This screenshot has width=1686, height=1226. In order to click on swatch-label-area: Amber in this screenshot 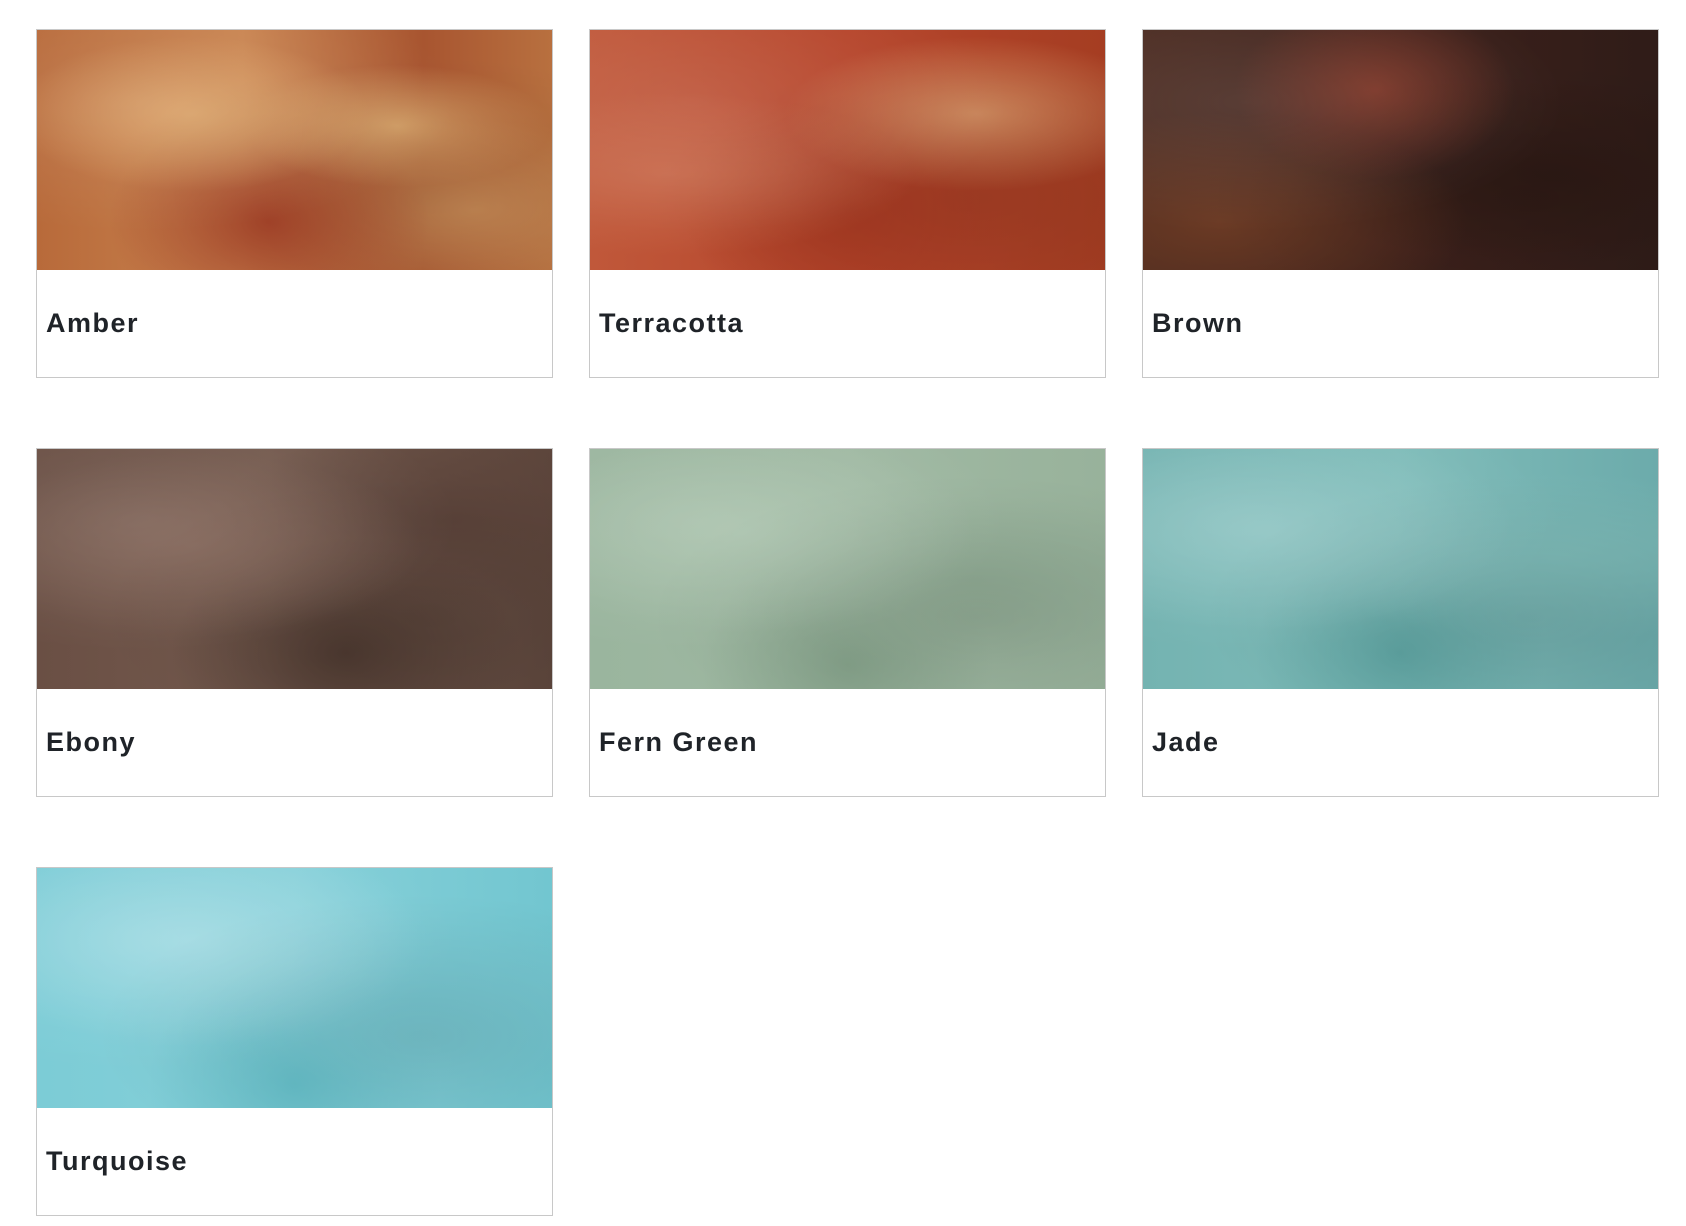, I will do `click(294, 323)`.